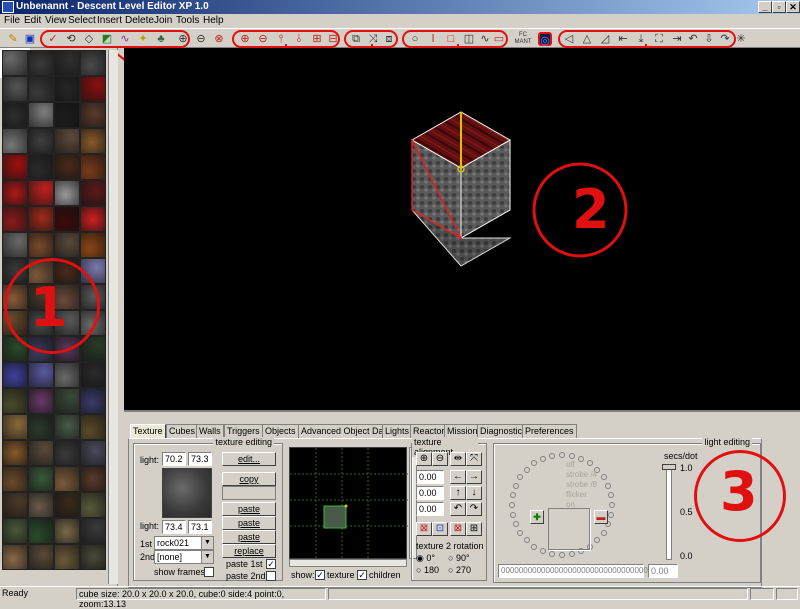 The width and height of the screenshot is (800, 609). Describe the element at coordinates (187, 21) in the screenshot. I see `menu-tools: Tools` at that location.